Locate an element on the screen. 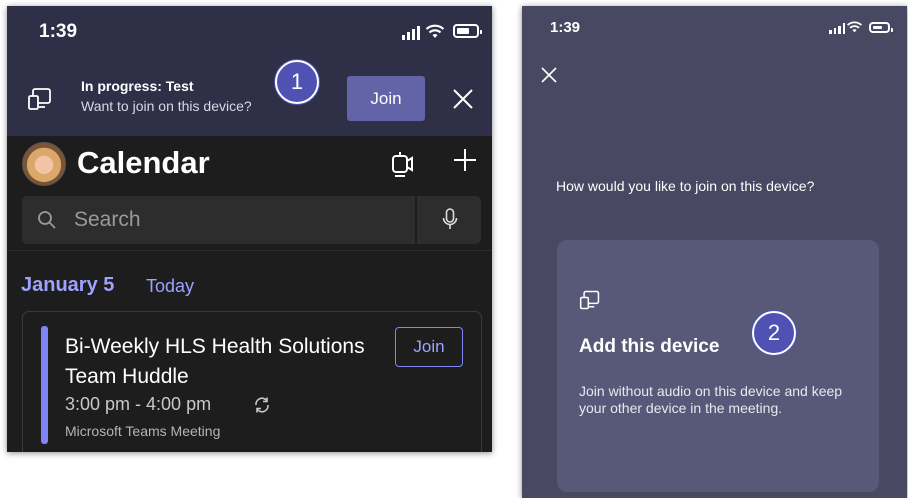 The height and width of the screenshot is (498, 908). step-callout-2: 2 is located at coordinates (774, 333).